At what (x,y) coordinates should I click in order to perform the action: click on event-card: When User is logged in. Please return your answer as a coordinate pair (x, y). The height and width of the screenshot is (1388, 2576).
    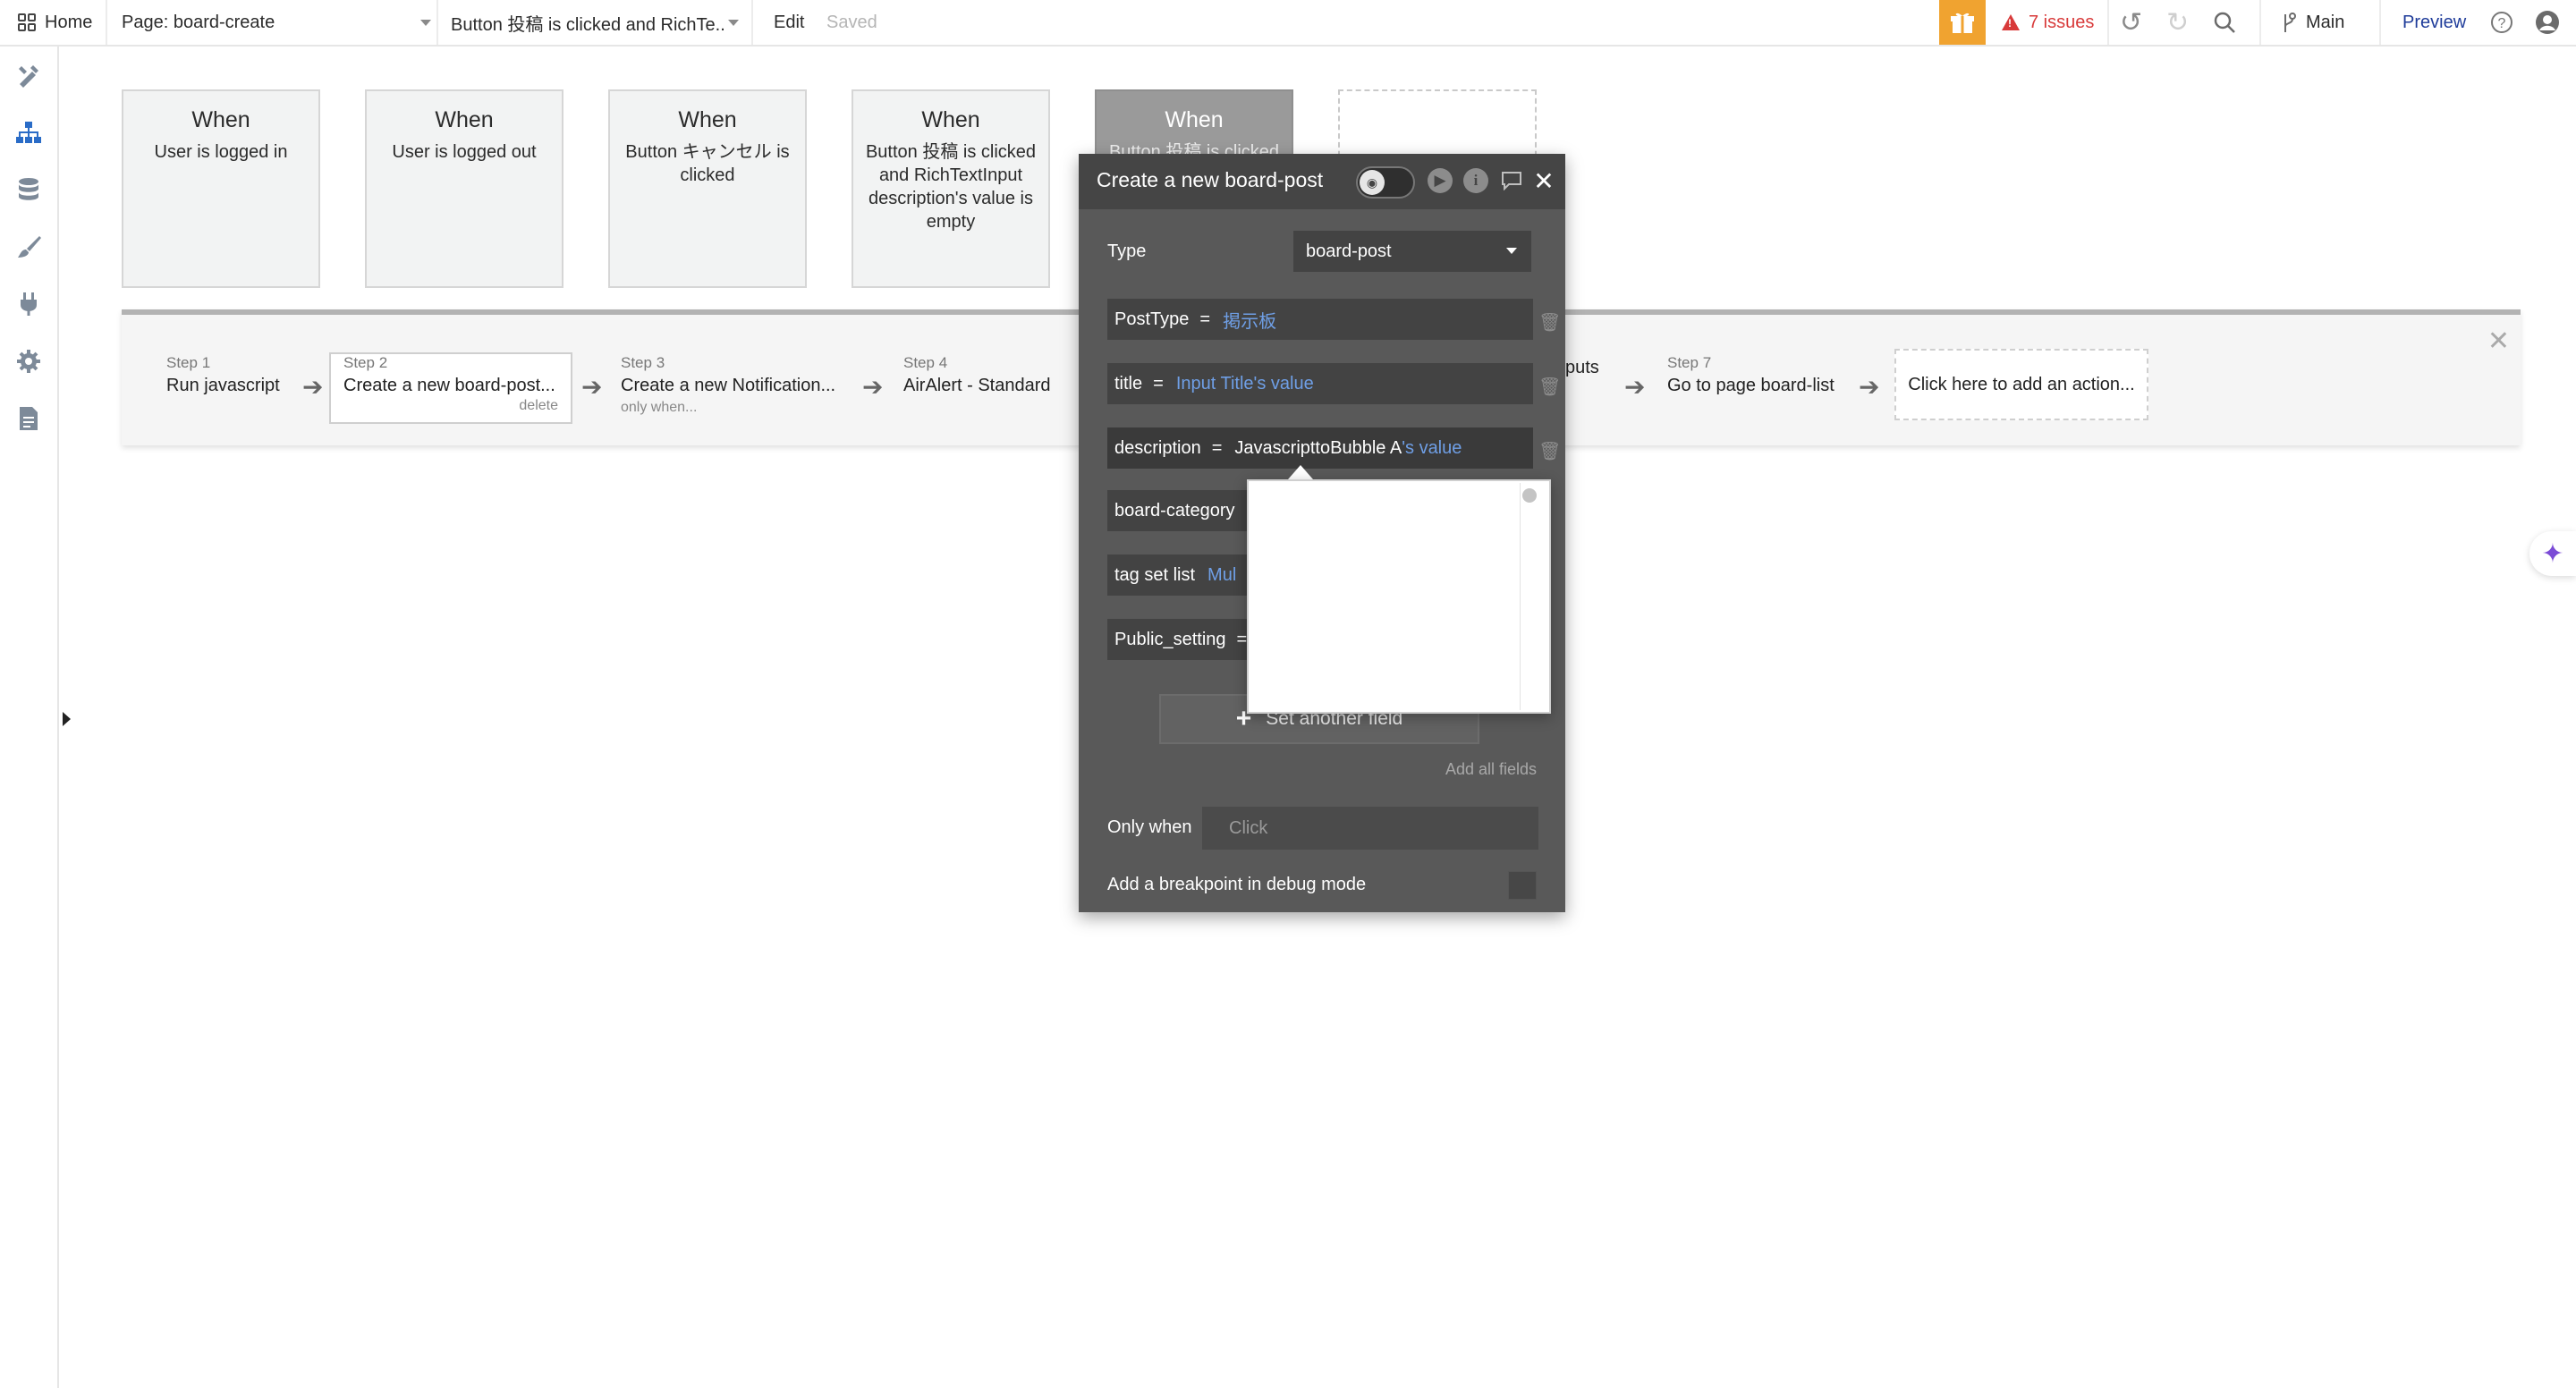
    Looking at the image, I should click on (221, 189).